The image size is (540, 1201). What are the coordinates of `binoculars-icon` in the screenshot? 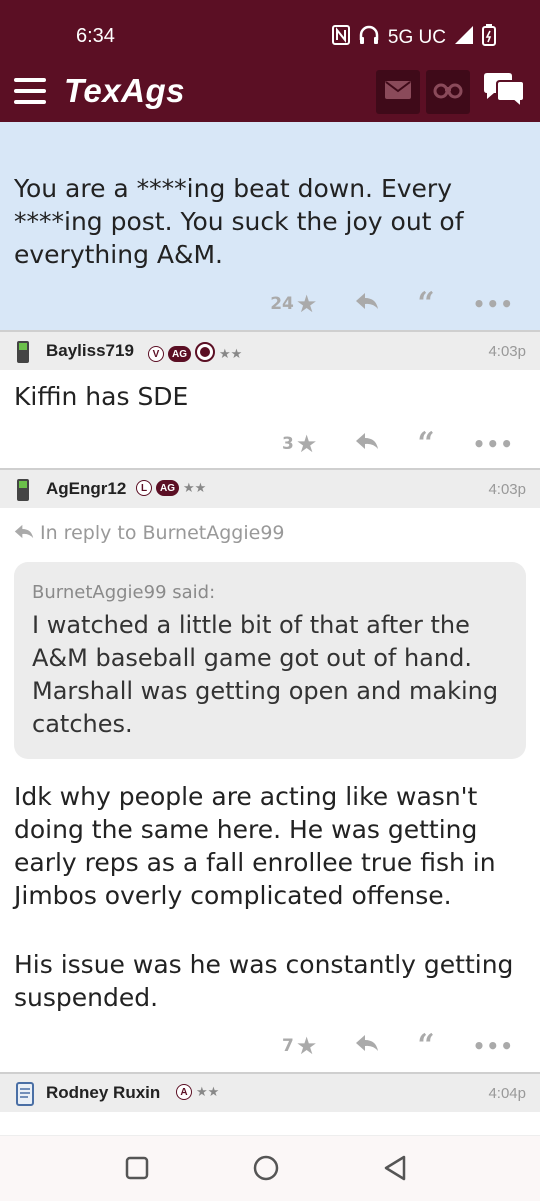 It's located at (448, 92).